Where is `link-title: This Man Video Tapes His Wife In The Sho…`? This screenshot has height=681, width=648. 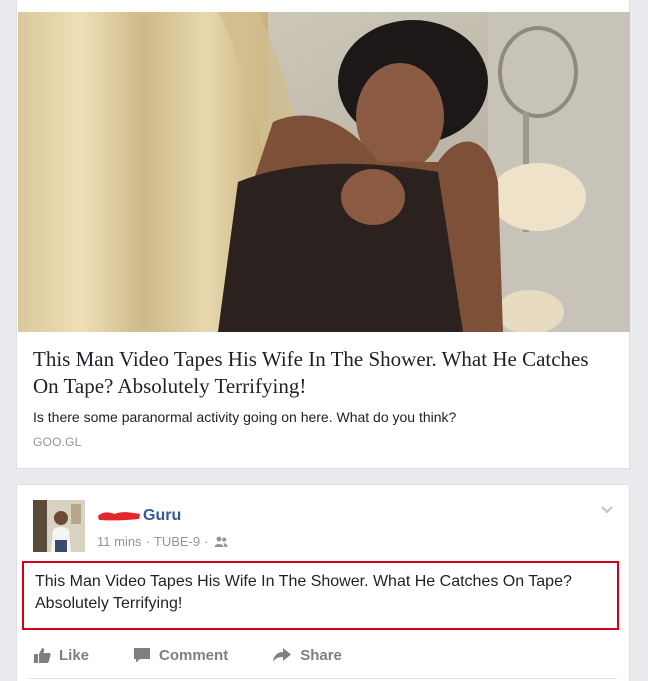 link-title: This Man Video Tapes His Wife In The Sho… is located at coordinates (324, 373).